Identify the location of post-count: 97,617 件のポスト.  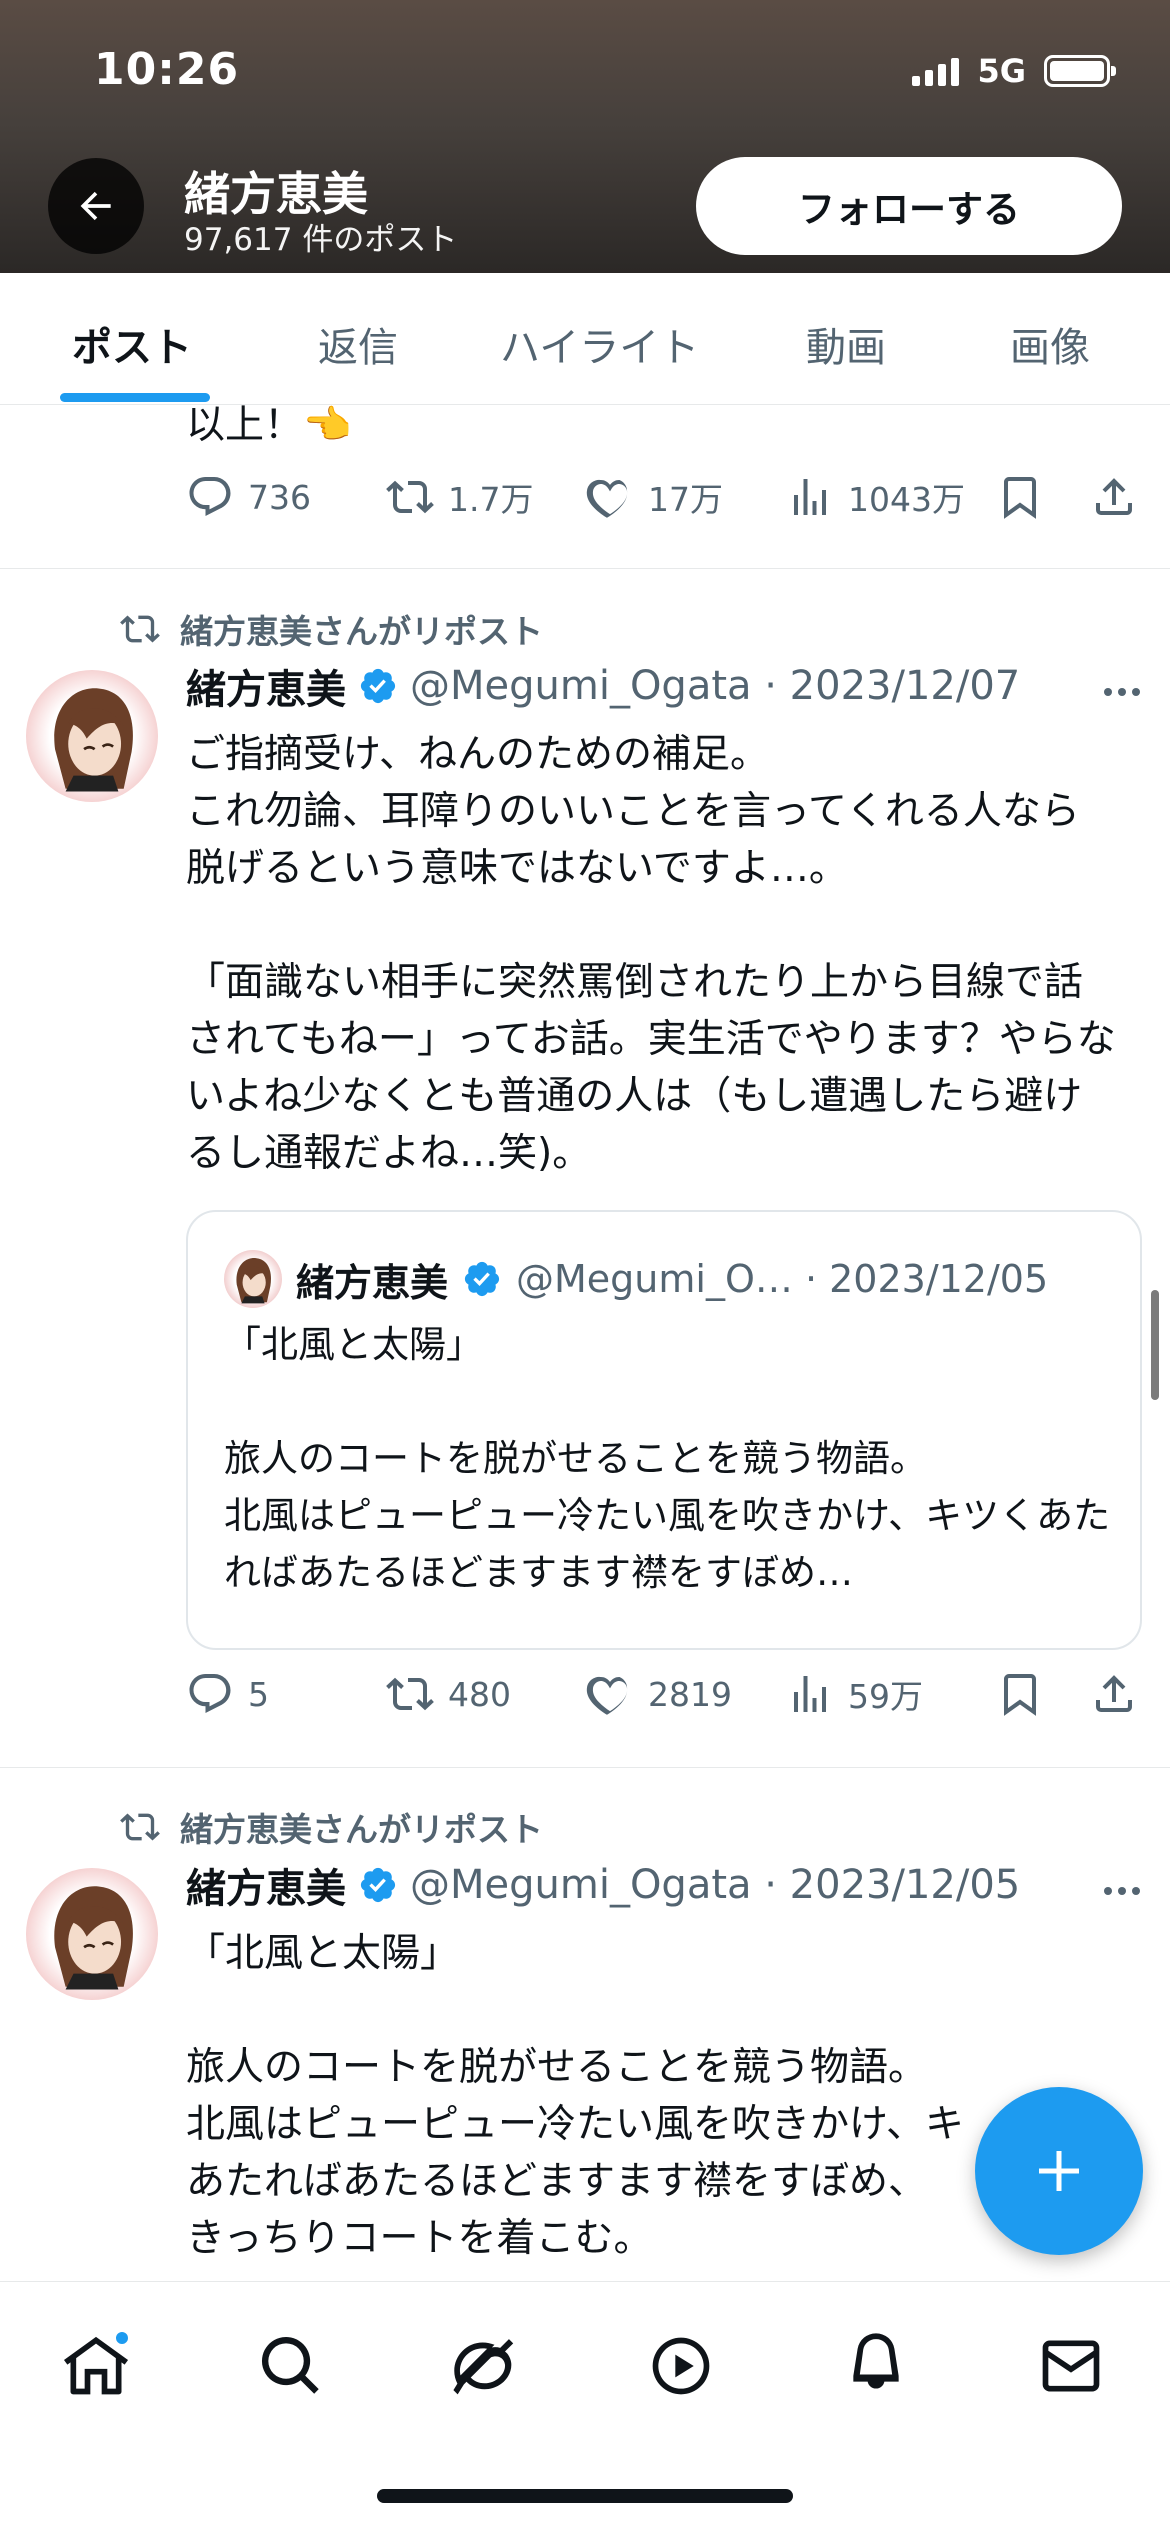
(321, 240).